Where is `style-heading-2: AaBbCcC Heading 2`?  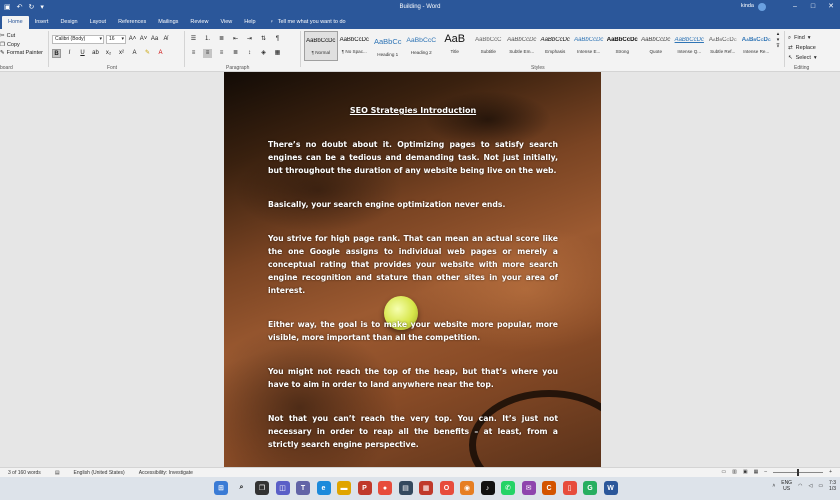
style-heading-2: AaBbCcC Heading 2 is located at coordinates (422, 46).